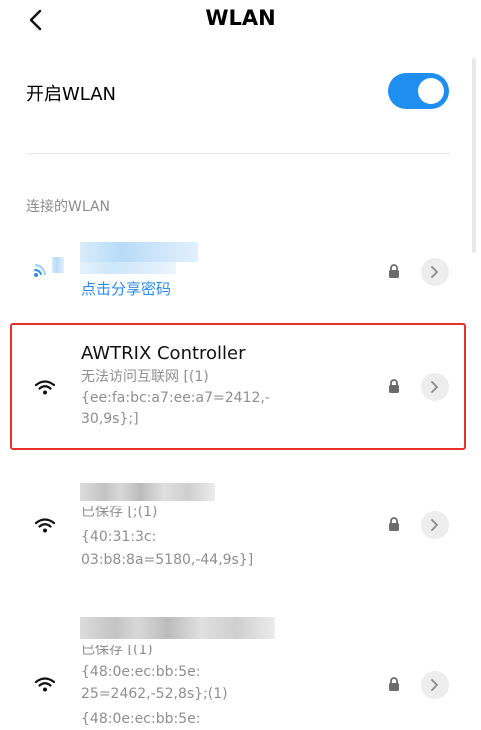 The image size is (481, 730). I want to click on divider, so click(238, 153).